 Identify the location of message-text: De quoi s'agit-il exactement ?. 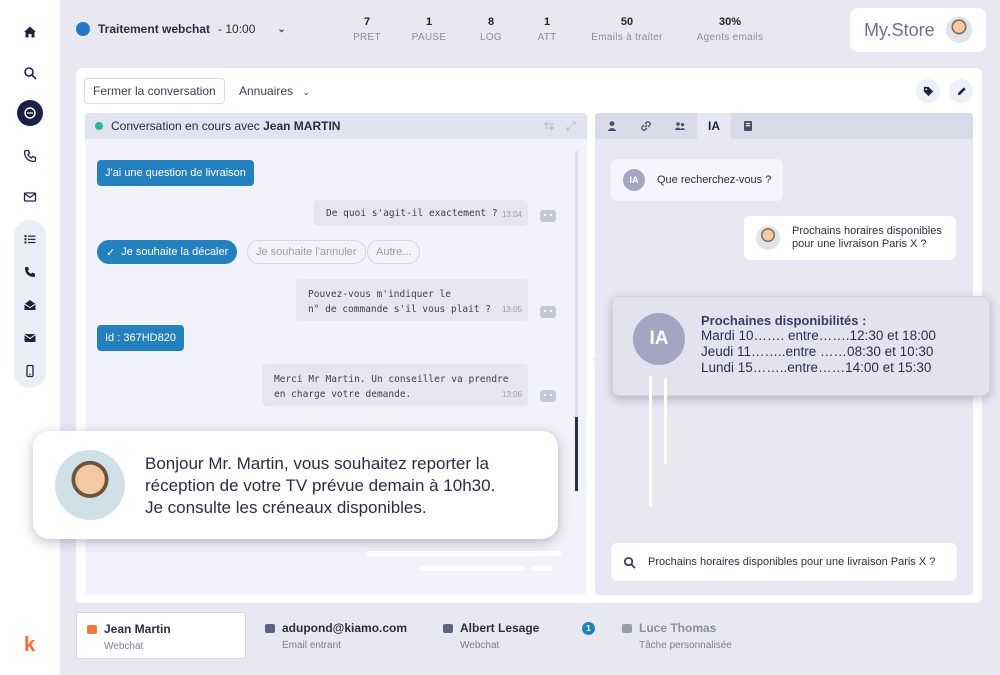
(412, 213).